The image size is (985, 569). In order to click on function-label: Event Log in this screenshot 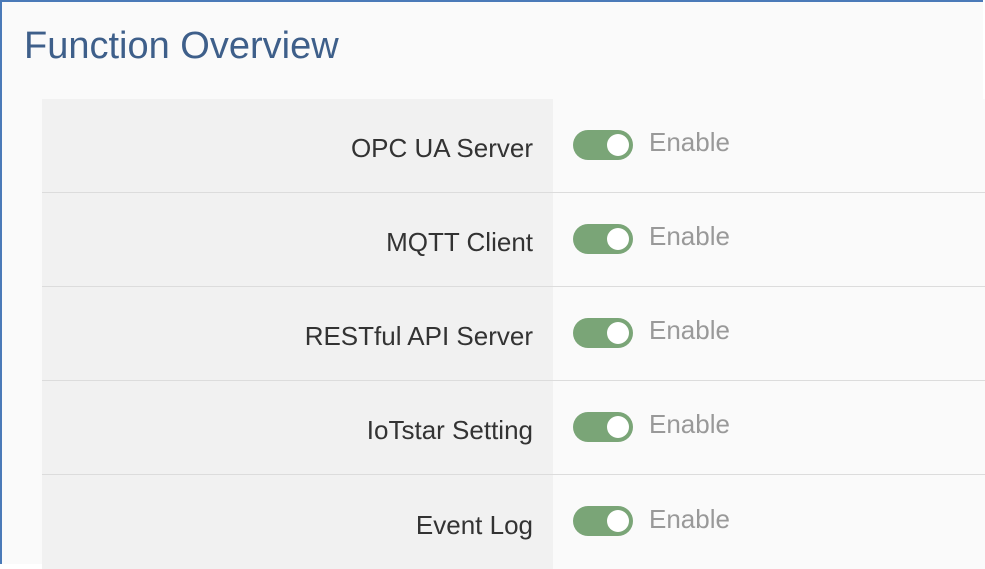, I will do `click(297, 522)`.